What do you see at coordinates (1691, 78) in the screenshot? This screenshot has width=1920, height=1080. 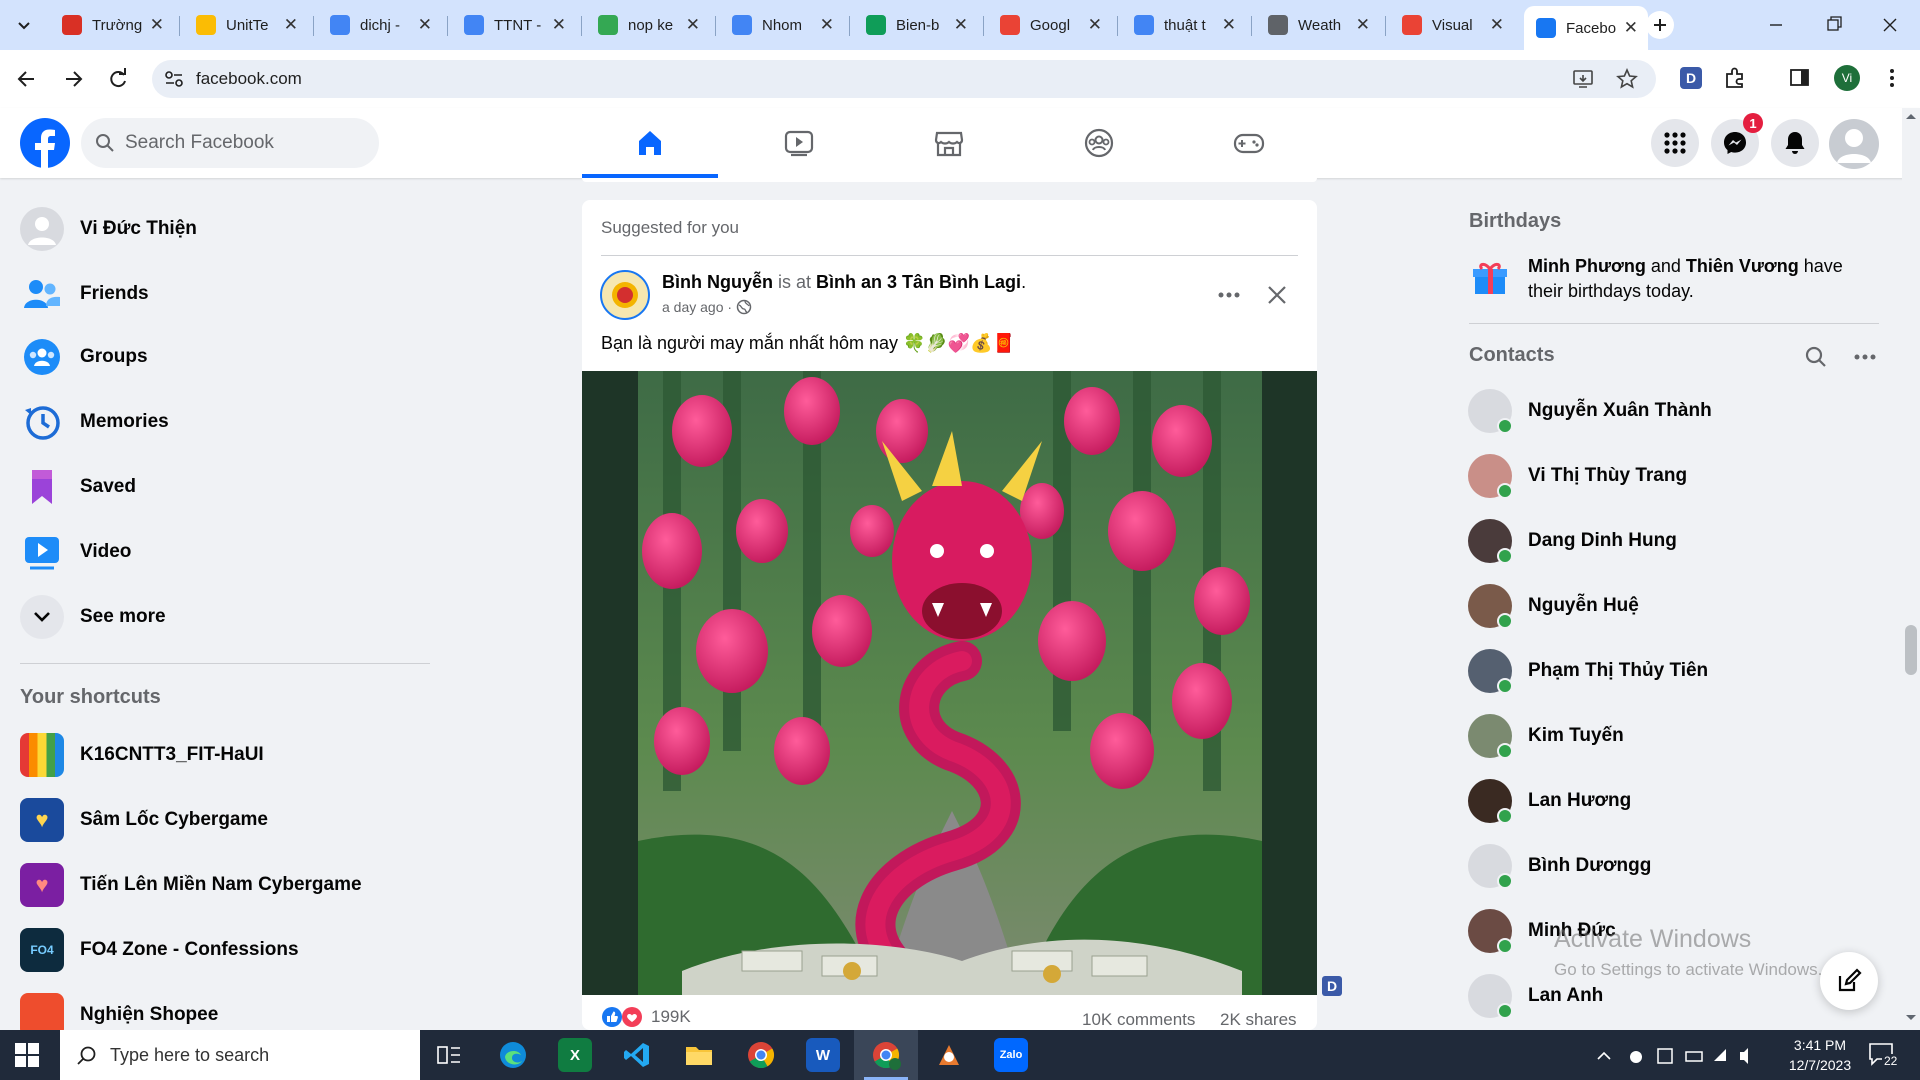 I see `extension-d-button: D` at bounding box center [1691, 78].